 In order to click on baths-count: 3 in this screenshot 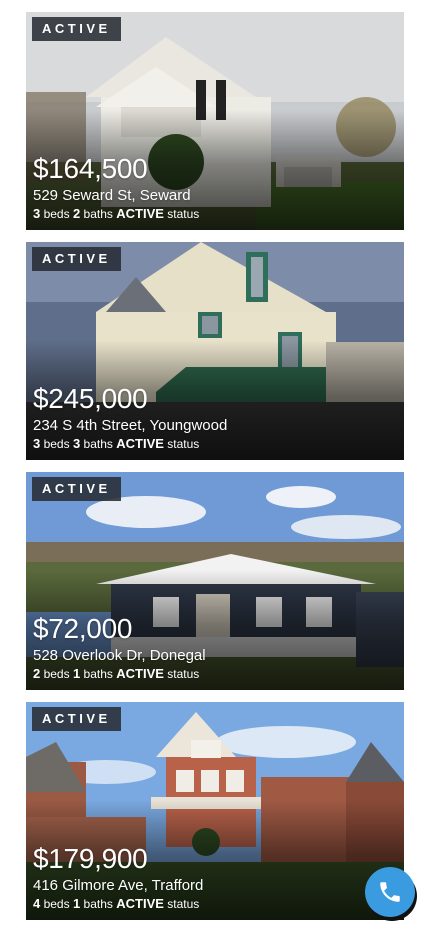, I will do `click(76, 443)`.